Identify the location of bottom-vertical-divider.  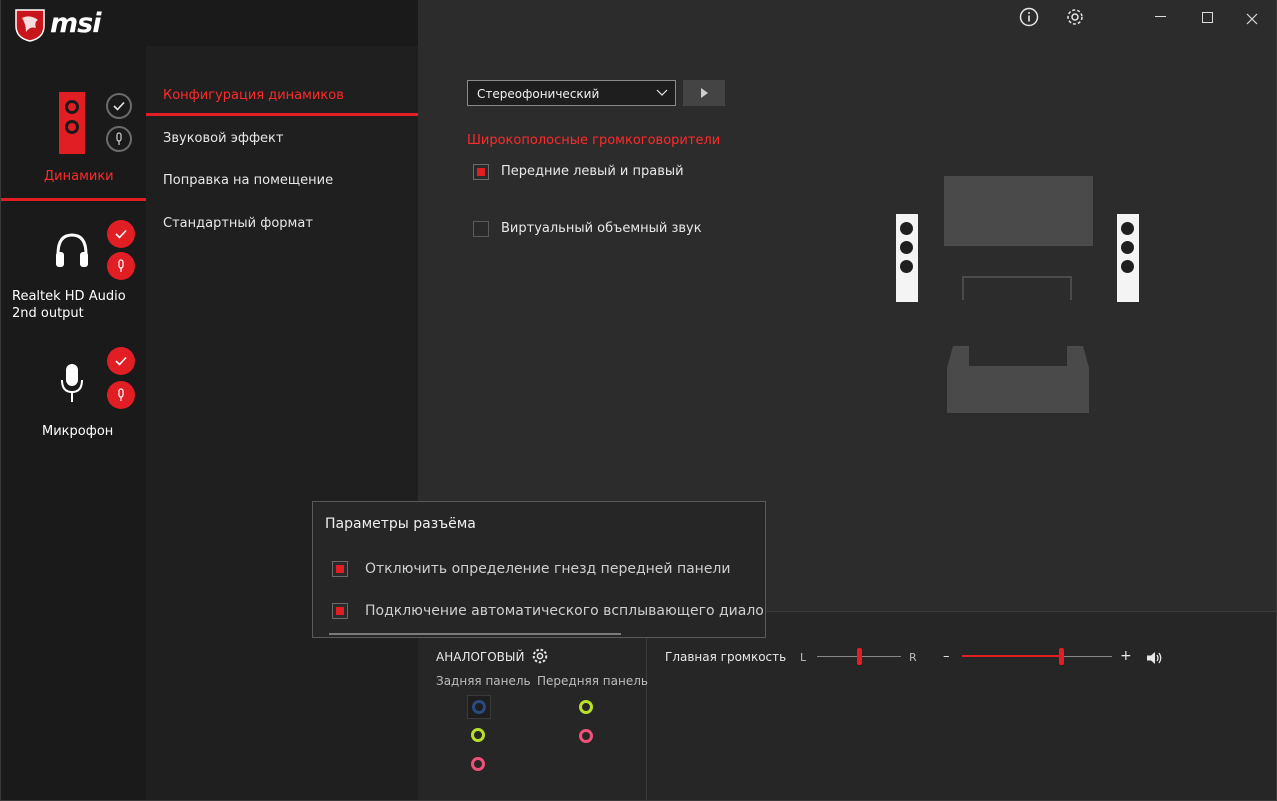
(646, 716).